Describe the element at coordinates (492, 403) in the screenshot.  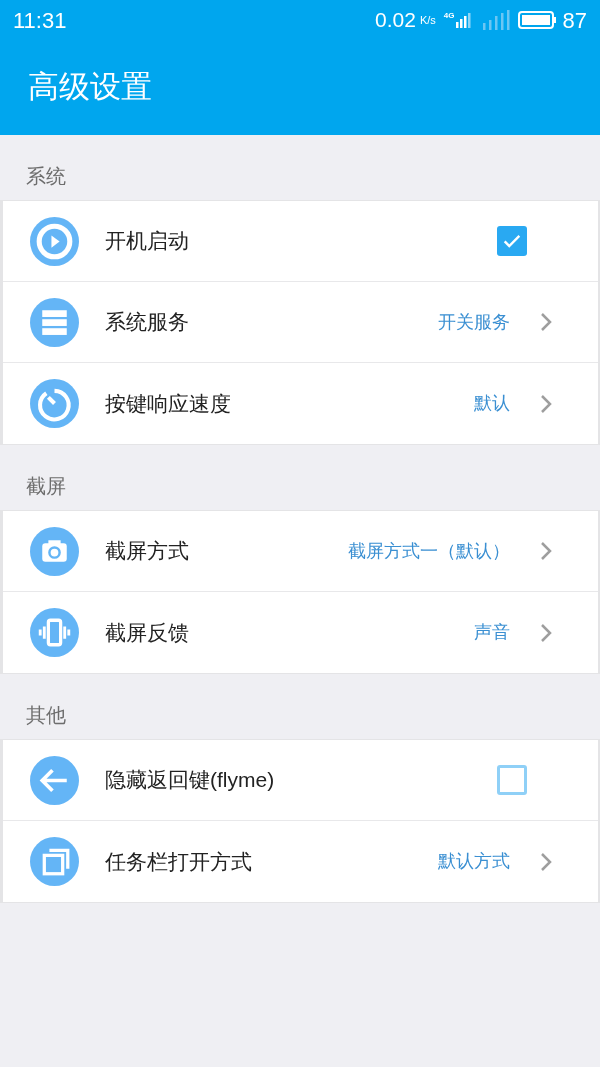
I see `setting-value: 默认` at that location.